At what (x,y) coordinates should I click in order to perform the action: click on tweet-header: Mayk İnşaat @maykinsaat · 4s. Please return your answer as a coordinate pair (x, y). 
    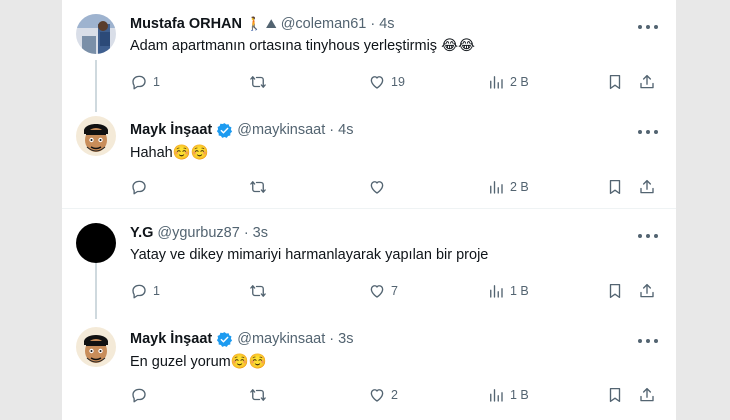
    Looking at the image, I should click on (241, 130).